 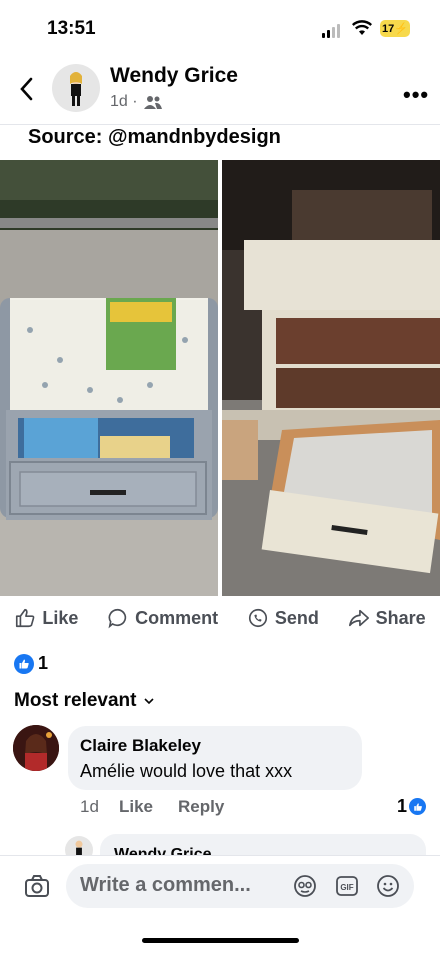 I want to click on reaction-count: 1, so click(x=43, y=663).